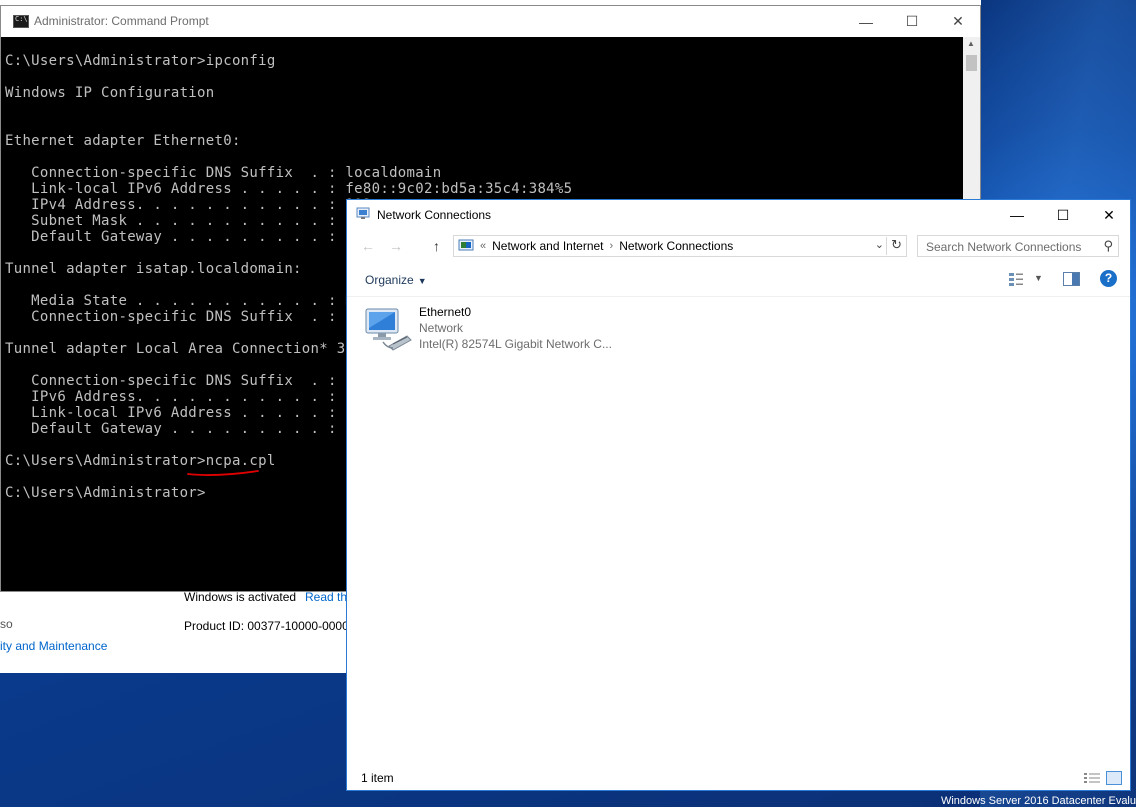 The image size is (1136, 807). Describe the element at coordinates (388, 329) in the screenshot. I see `network-adapter-icon` at that location.